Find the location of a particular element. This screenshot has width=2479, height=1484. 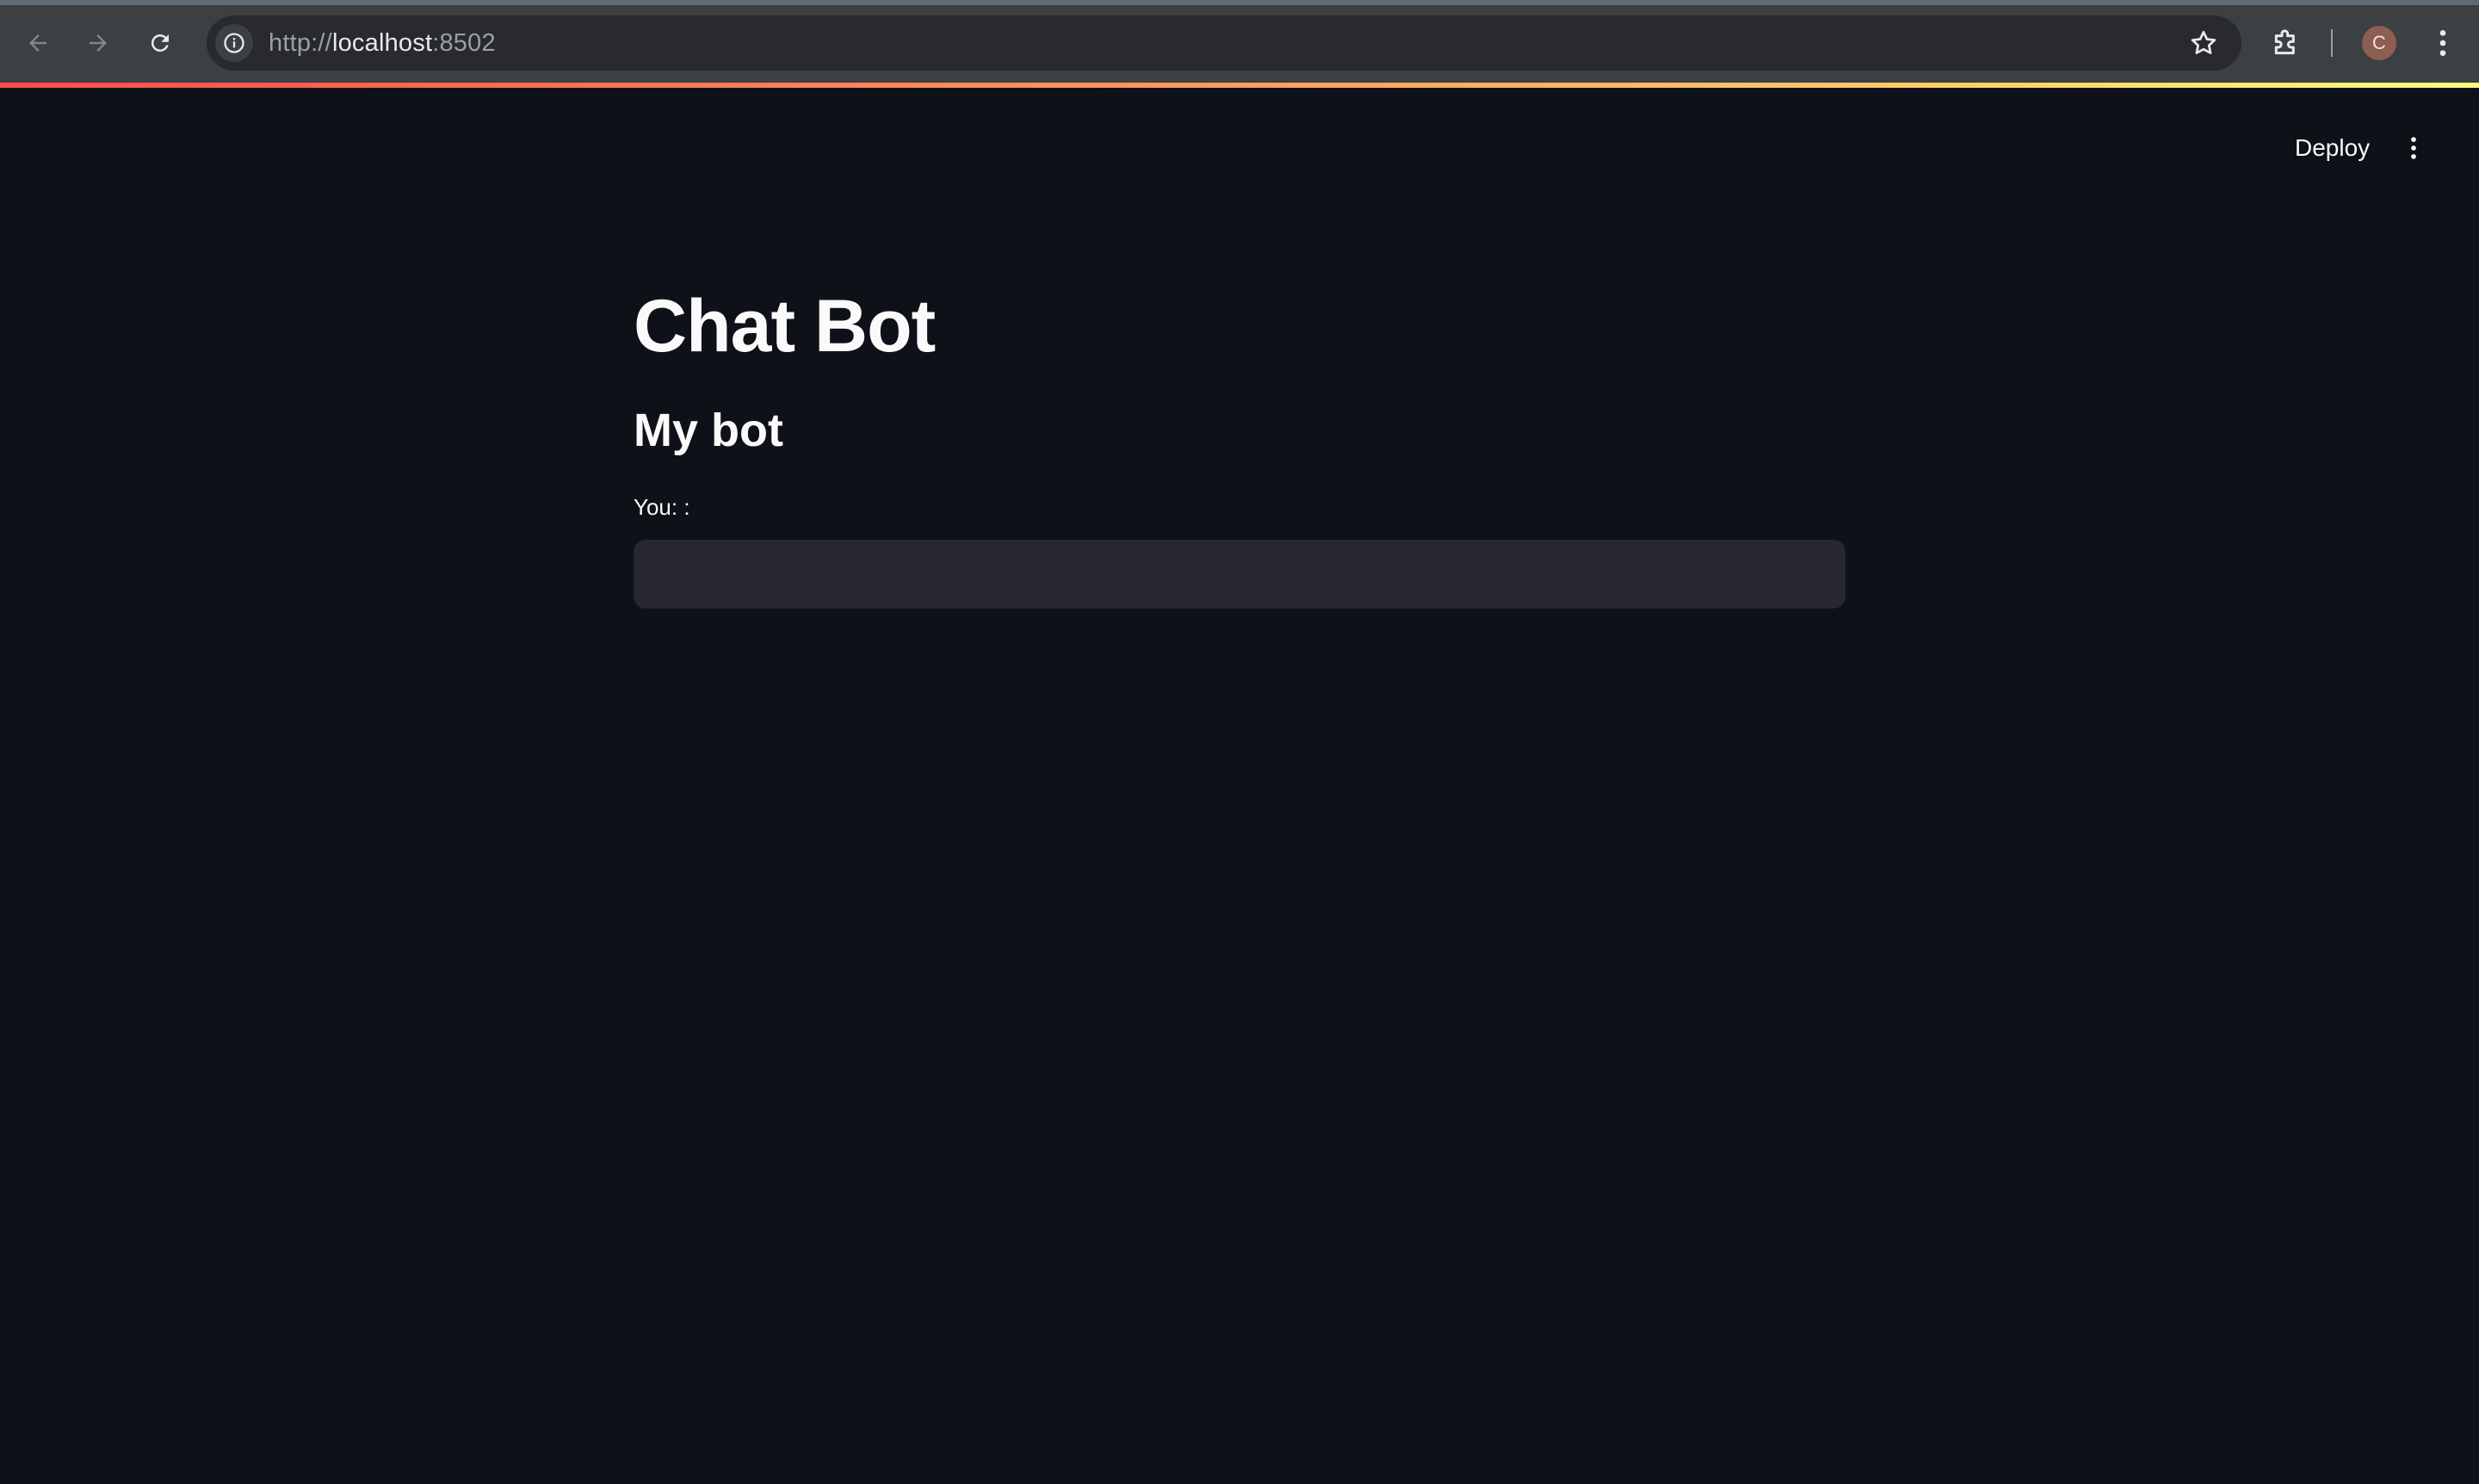

app-main-menu-button is located at coordinates (2413, 148).